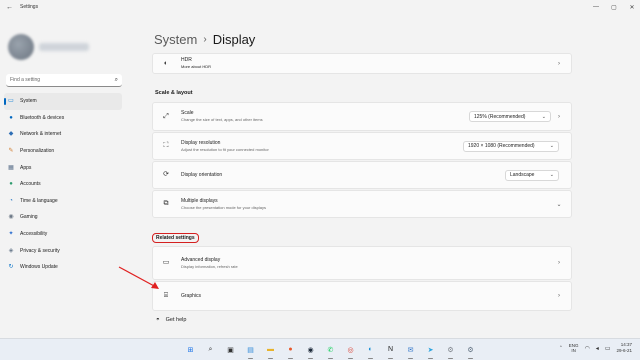 The height and width of the screenshot is (360, 640). What do you see at coordinates (11, 234) in the screenshot?
I see `accessibility-icon: ✦` at bounding box center [11, 234].